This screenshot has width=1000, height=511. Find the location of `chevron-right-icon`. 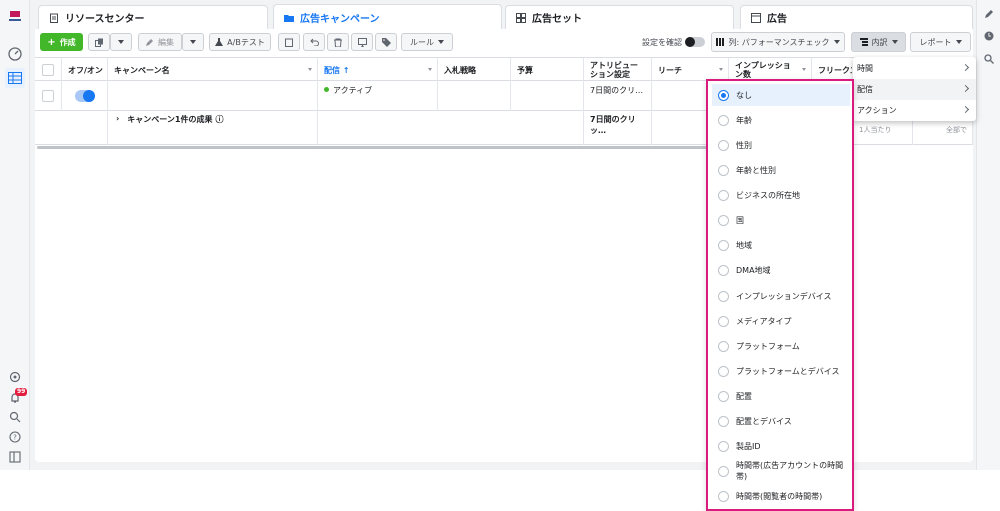

chevron-right-icon is located at coordinates (965, 67).